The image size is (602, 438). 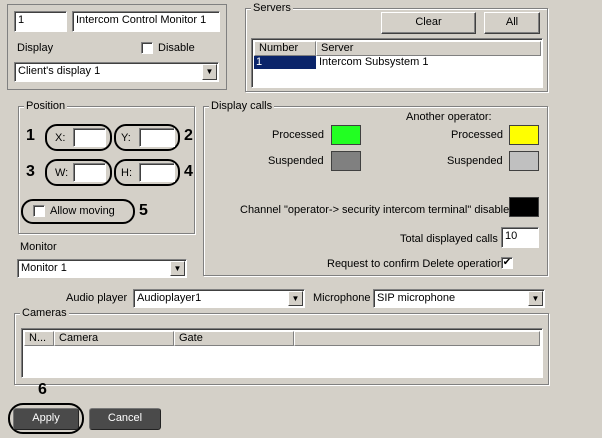 I want to click on other-suspended-label: Suspended, so click(x=475, y=161).